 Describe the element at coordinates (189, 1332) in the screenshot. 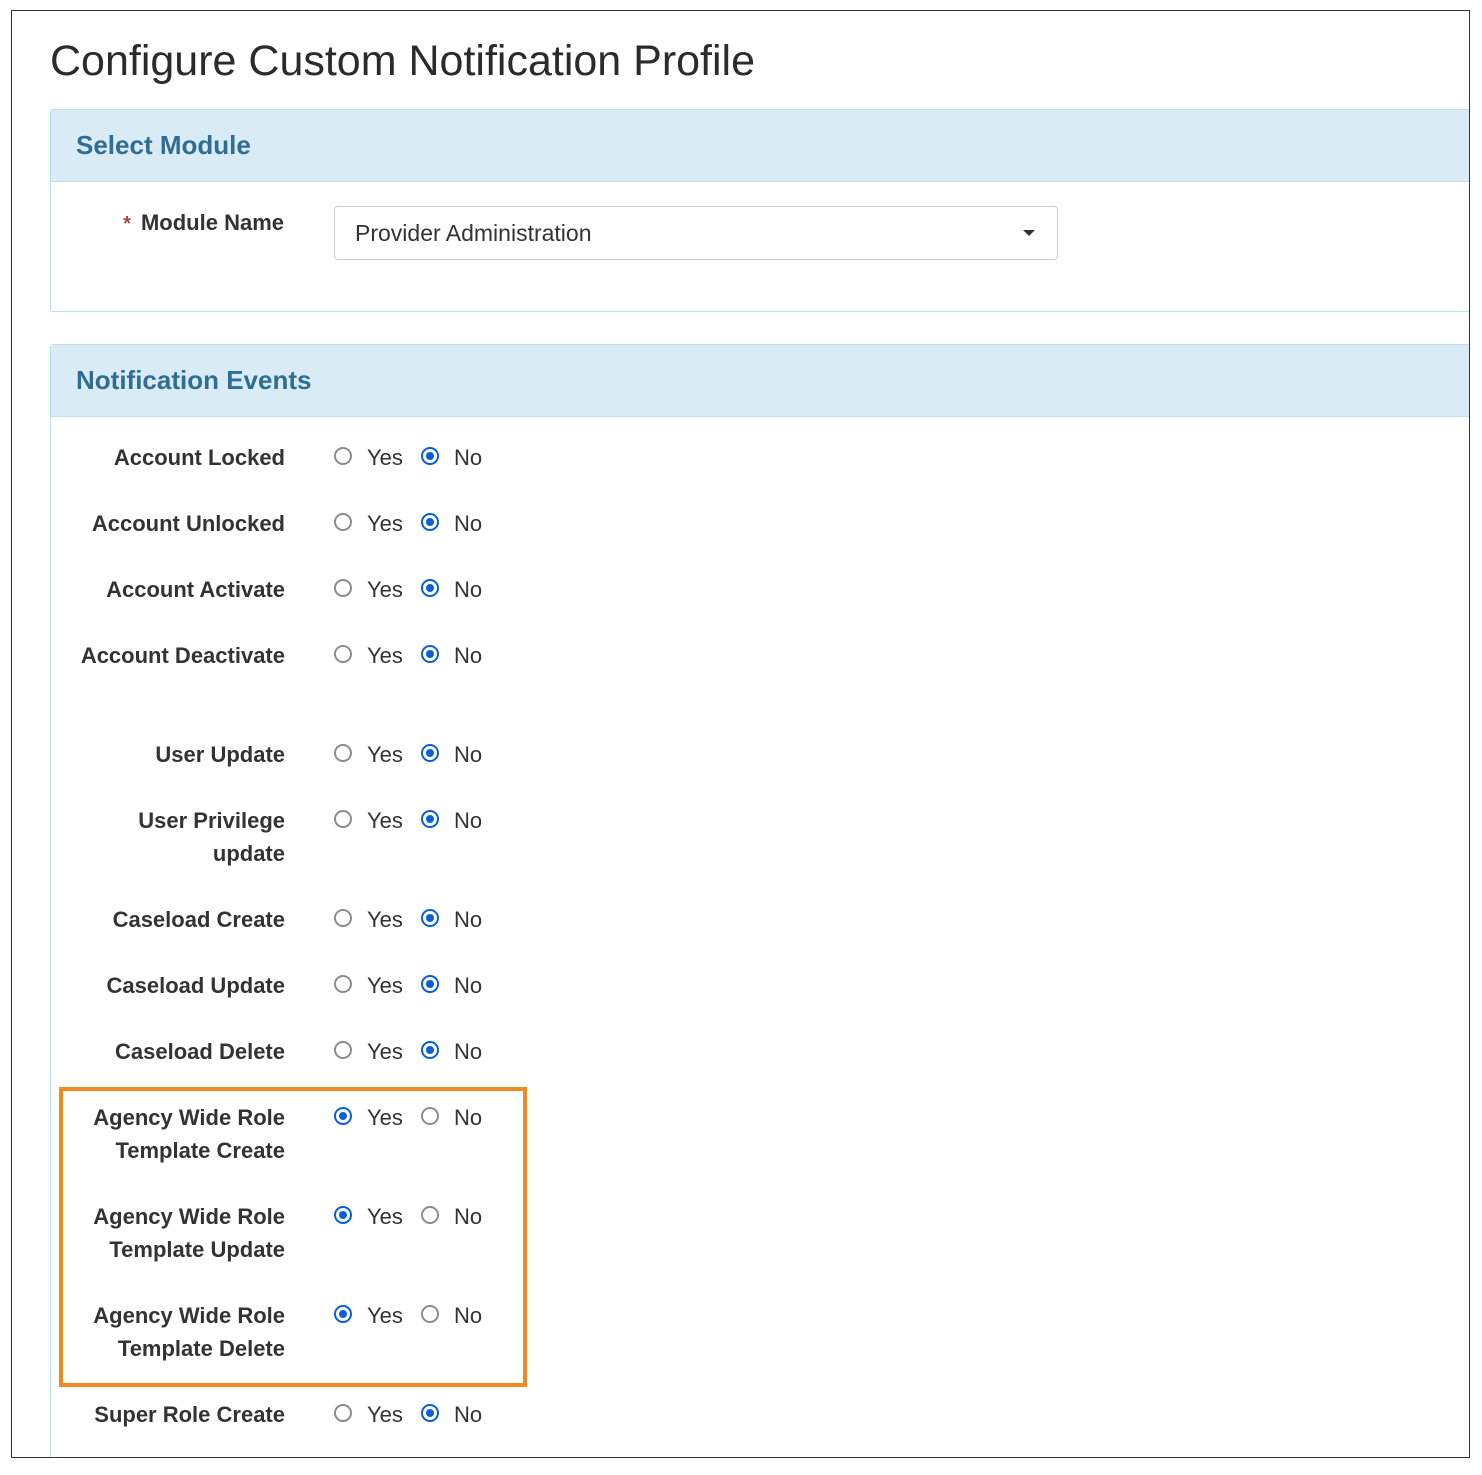

I see `event-label: Agency Wide Role Template Delete` at that location.